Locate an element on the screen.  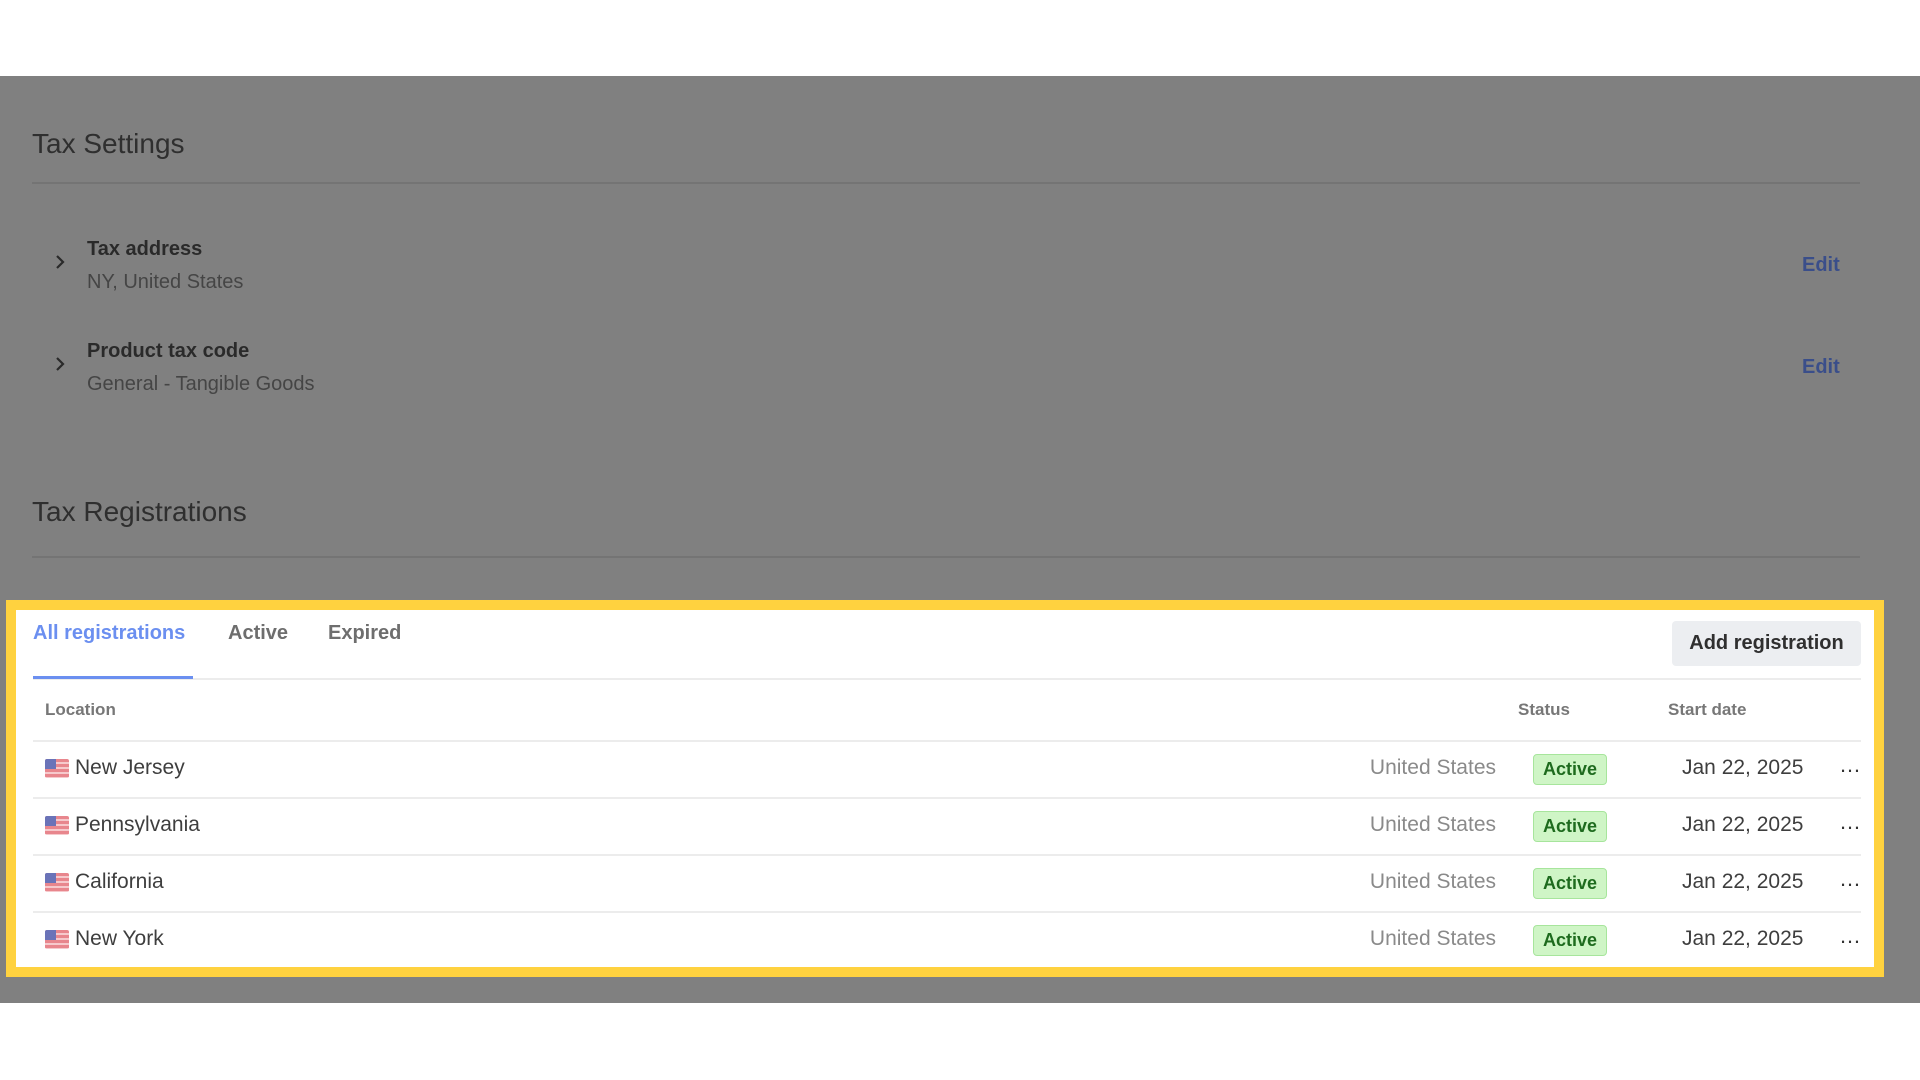
add-registration-button: Add registration is located at coordinates (1766, 643).